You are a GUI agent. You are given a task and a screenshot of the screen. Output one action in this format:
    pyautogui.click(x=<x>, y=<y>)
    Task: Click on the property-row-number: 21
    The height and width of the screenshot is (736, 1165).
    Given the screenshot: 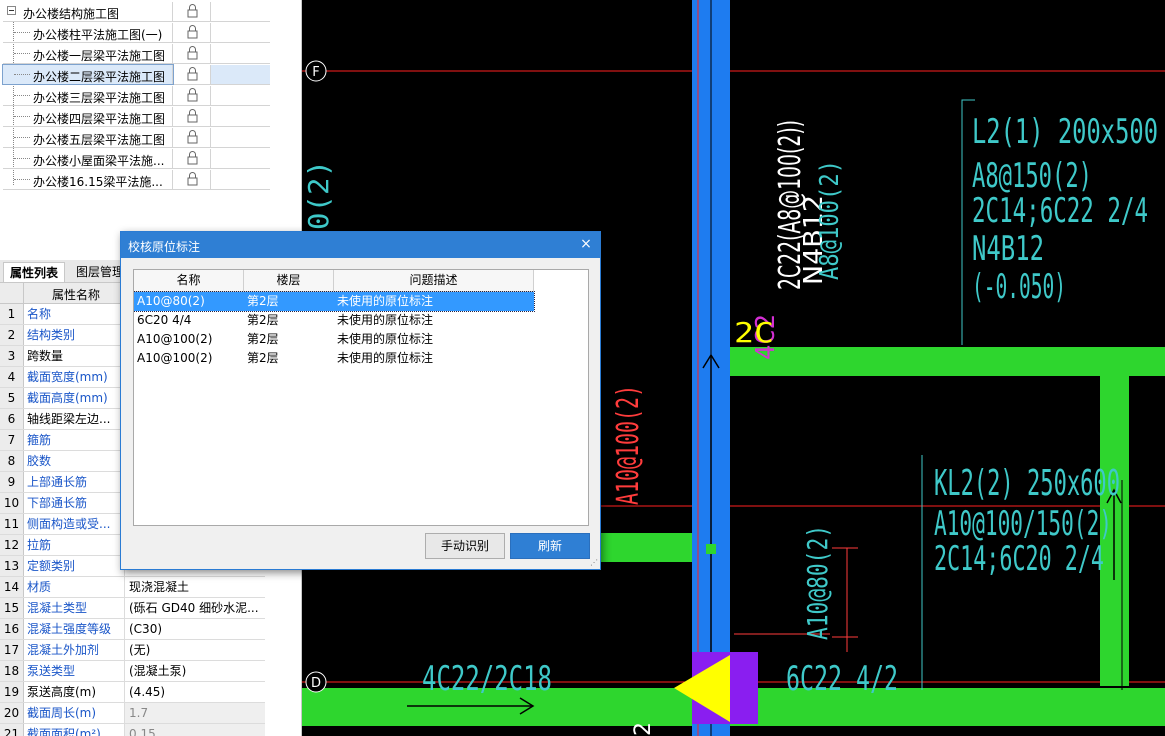 What is the action you would take?
    pyautogui.click(x=12, y=730)
    